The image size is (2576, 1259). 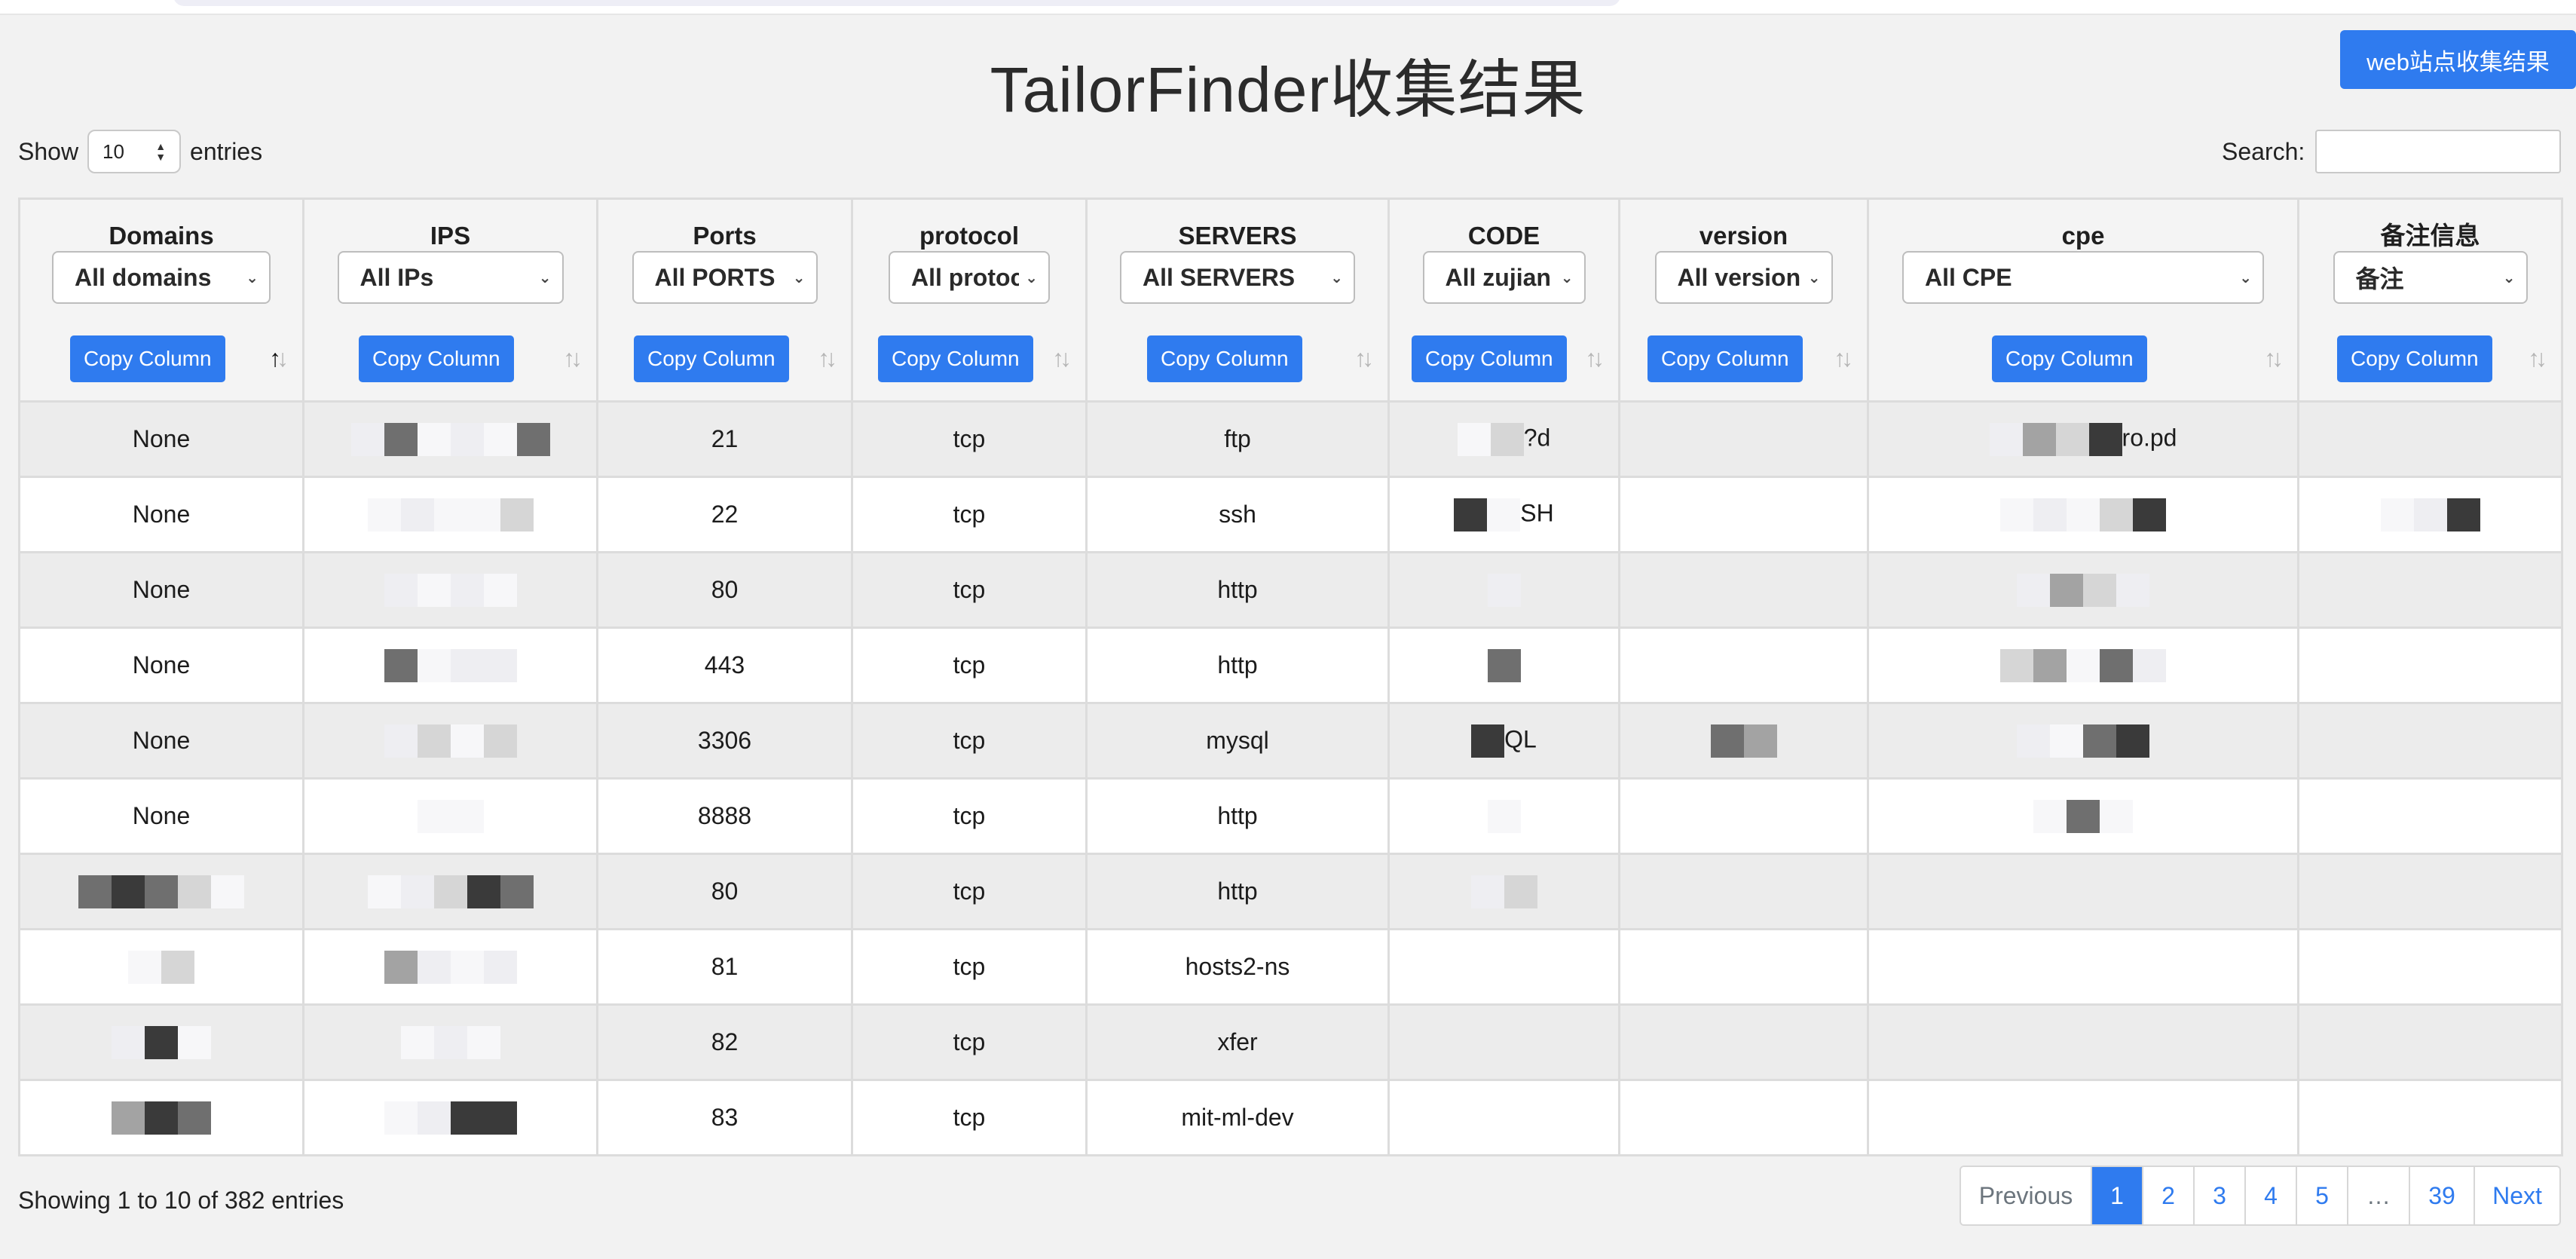 I want to click on col-header-domains: Domains All domains ⌄ Copy Column ↑↓, so click(x=161, y=301).